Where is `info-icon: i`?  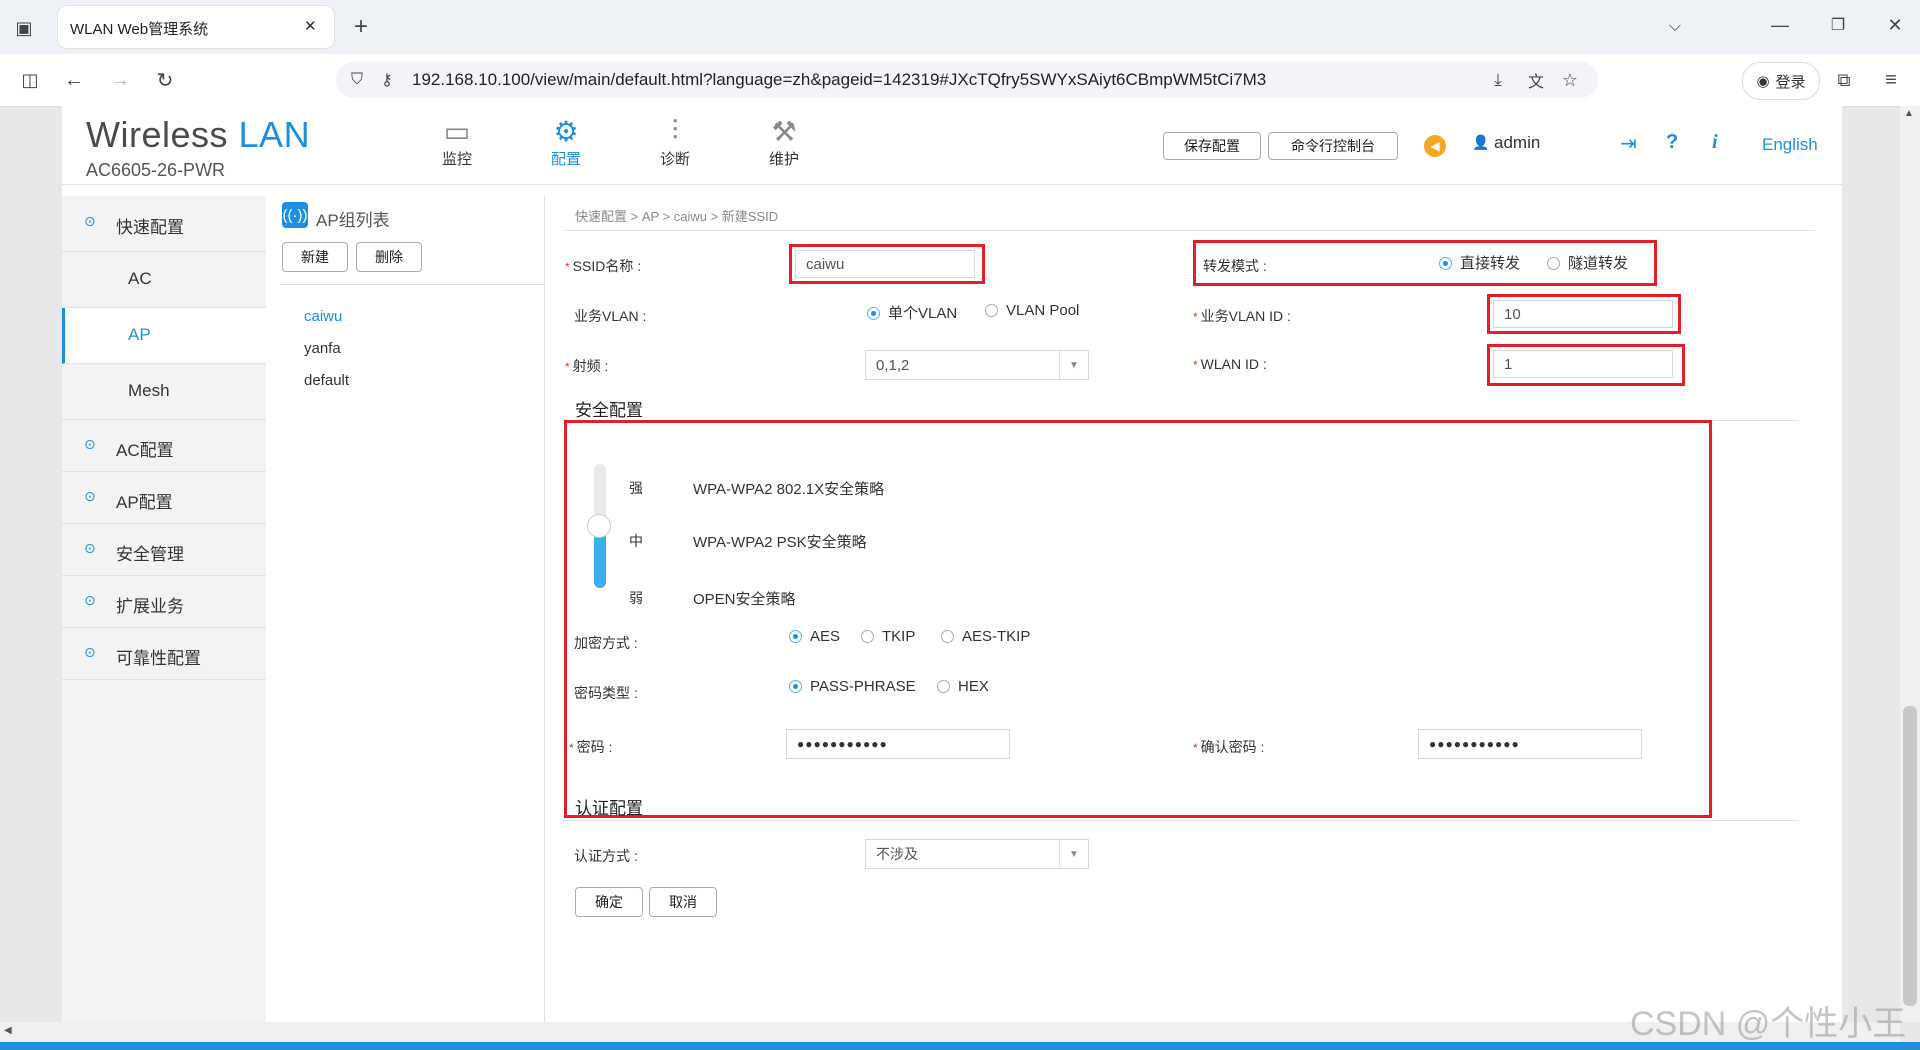 info-icon: i is located at coordinates (1715, 142).